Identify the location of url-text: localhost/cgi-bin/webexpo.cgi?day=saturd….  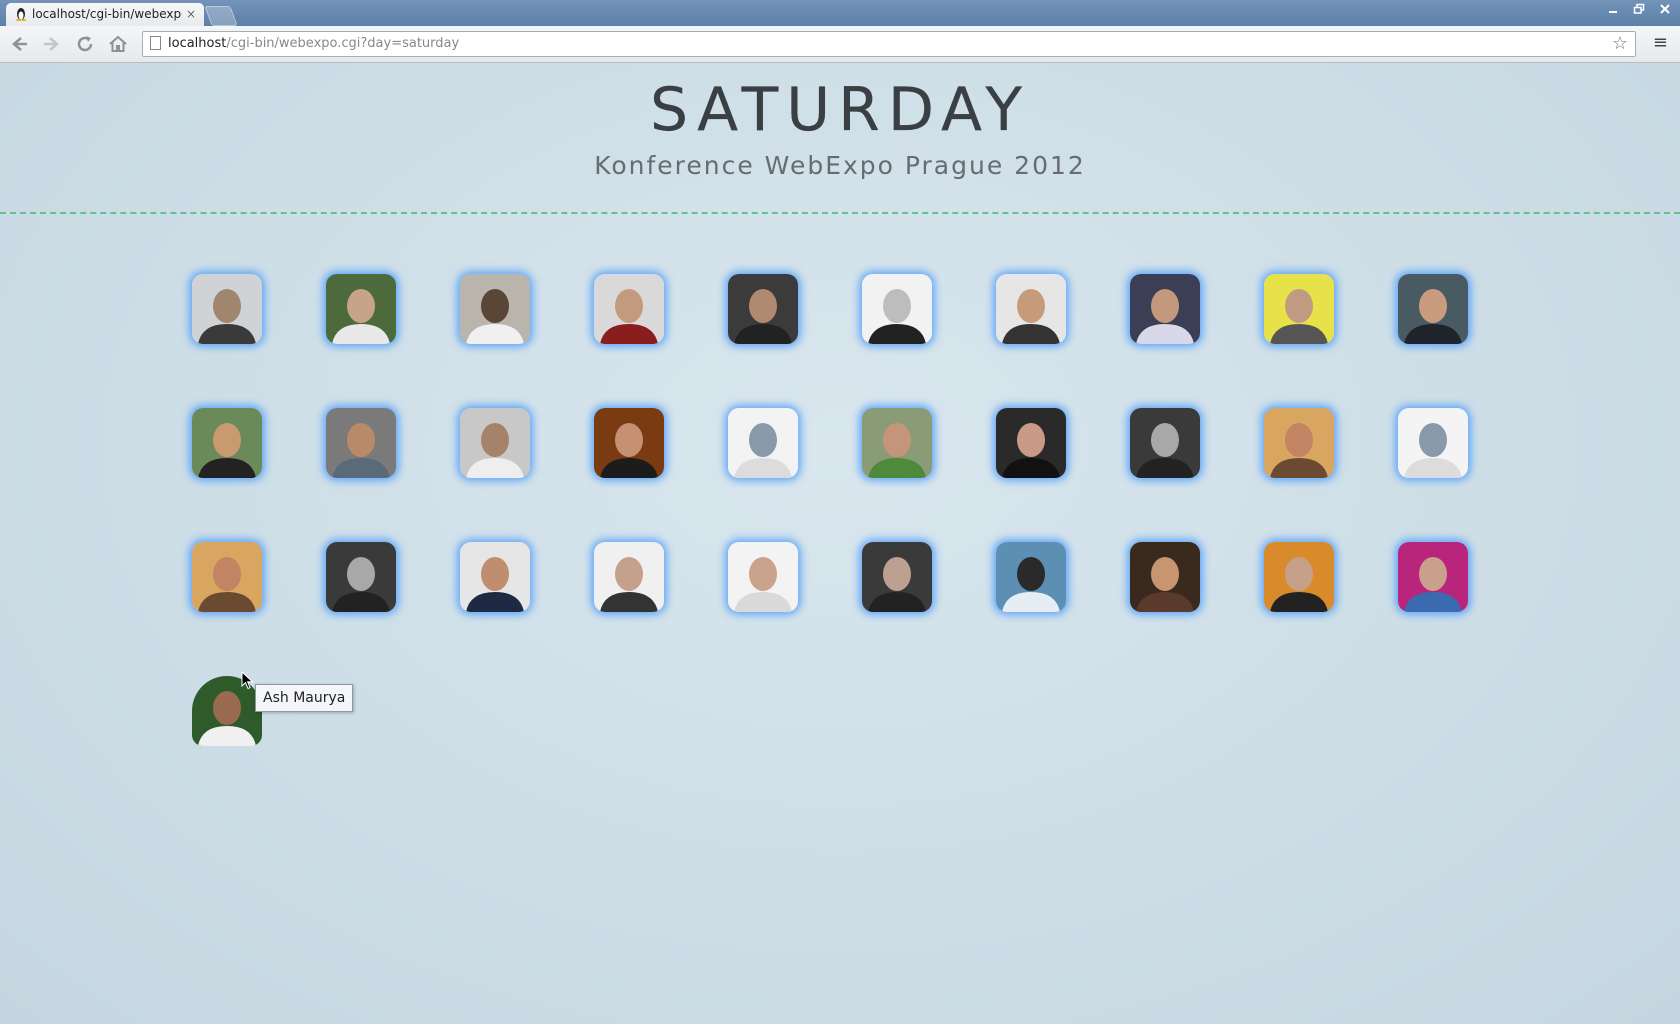
(314, 43).